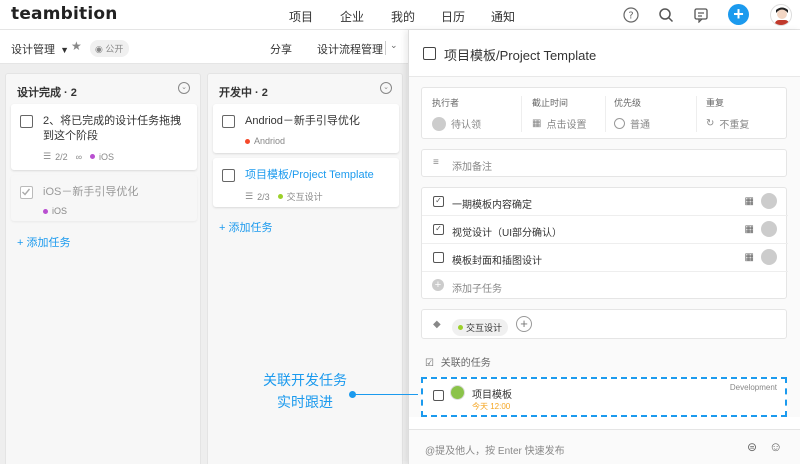  I want to click on assignee-field: 执行者 待认领, so click(456, 113).